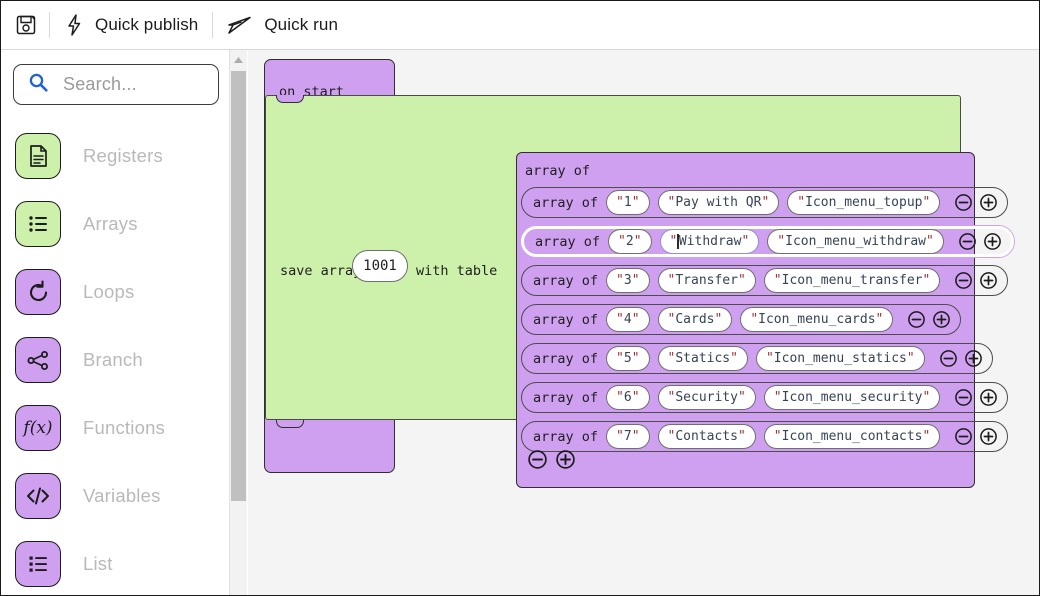  I want to click on array-row-icon-input: " Icon_menu_security ", so click(852, 397).